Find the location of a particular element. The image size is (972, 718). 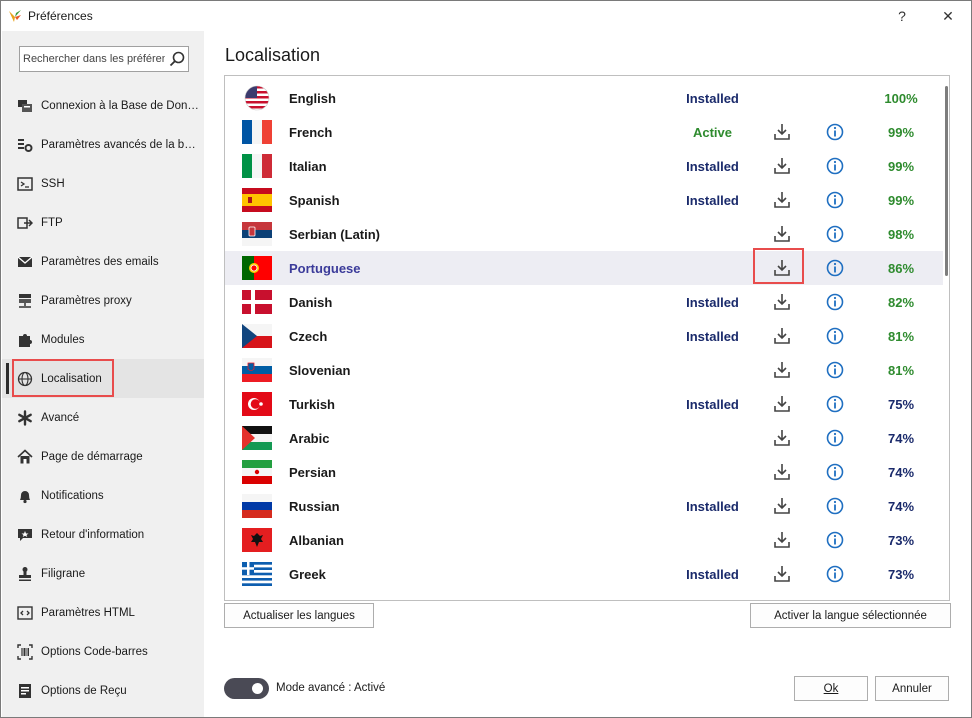

cancel-button: Annuler is located at coordinates (912, 688).